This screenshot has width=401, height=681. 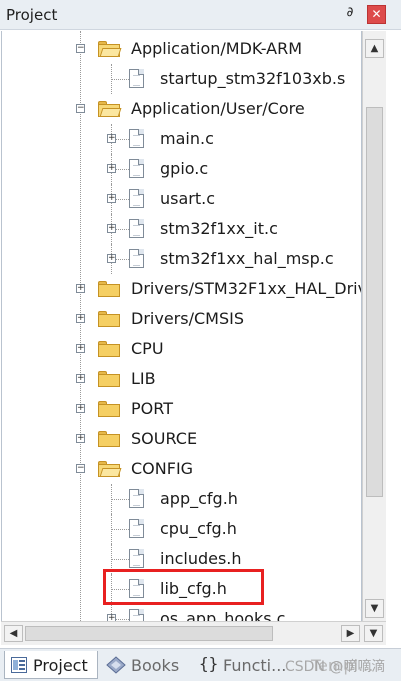 I want to click on tree-file-label: os_app_hooks.c, so click(x=223, y=615).